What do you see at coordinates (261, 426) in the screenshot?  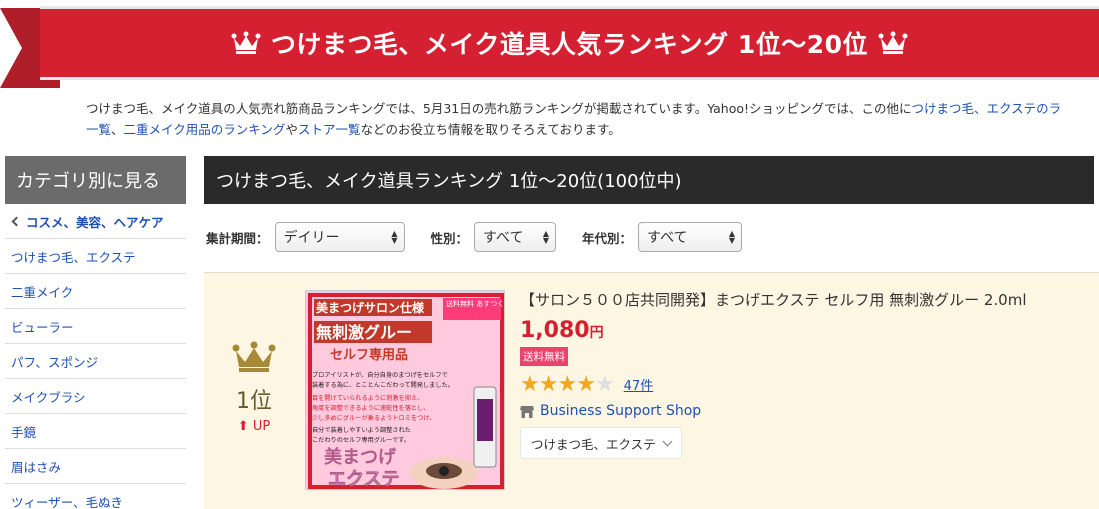 I see `rank-change-label: UP` at bounding box center [261, 426].